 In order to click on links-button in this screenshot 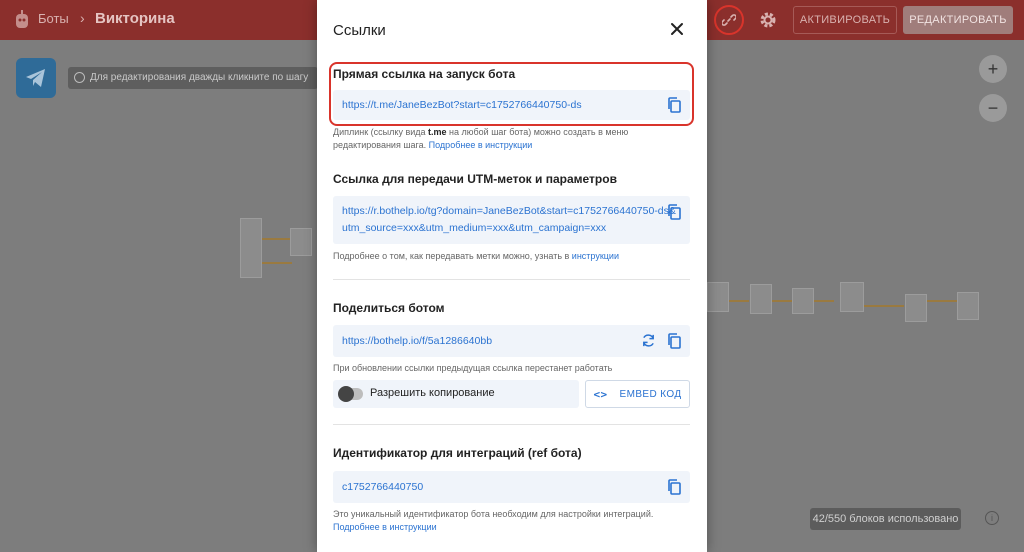, I will do `click(729, 20)`.